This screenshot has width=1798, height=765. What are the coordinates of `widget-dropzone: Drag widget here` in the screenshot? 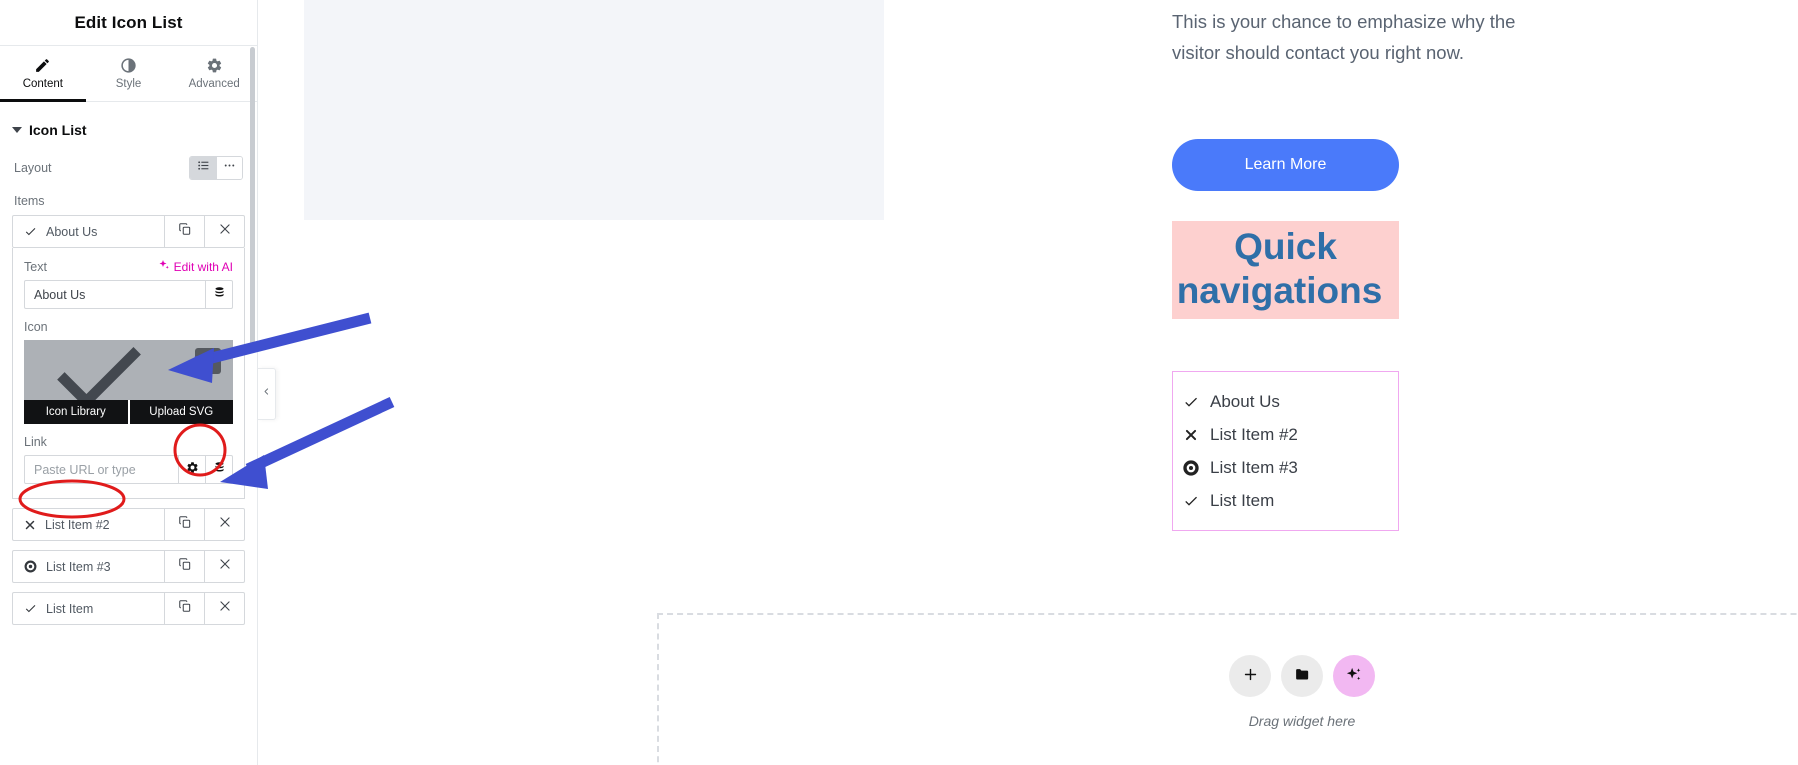 It's located at (1227, 689).